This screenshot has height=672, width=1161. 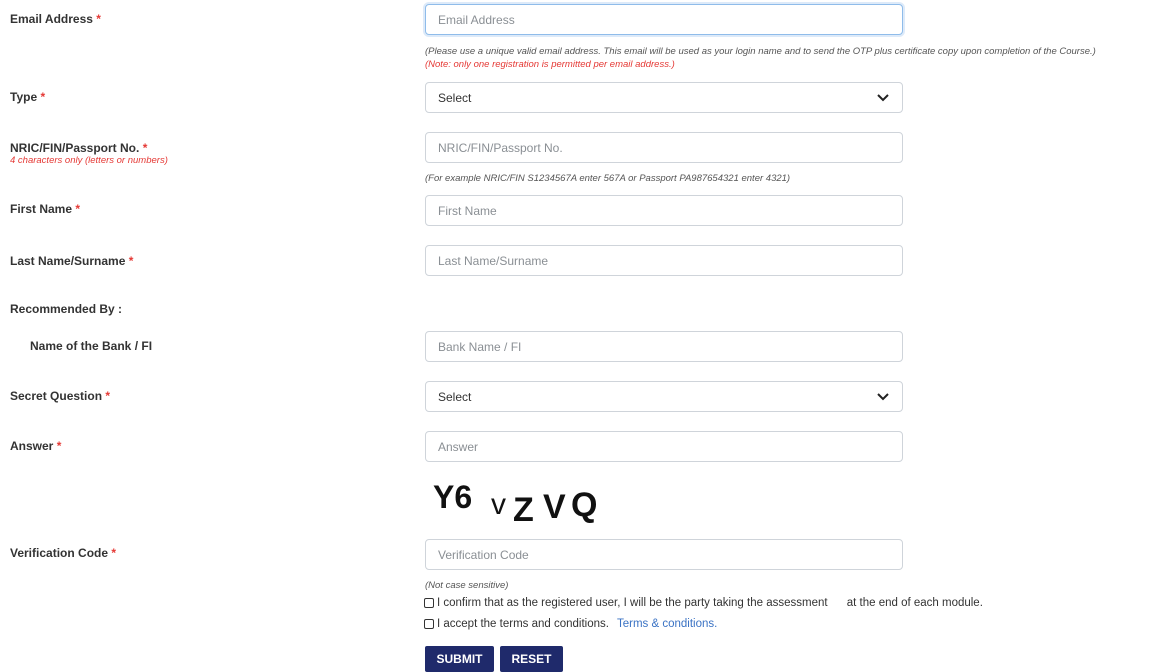 I want to click on captcha-image: Y6 v Z V Q, so click(x=515, y=502).